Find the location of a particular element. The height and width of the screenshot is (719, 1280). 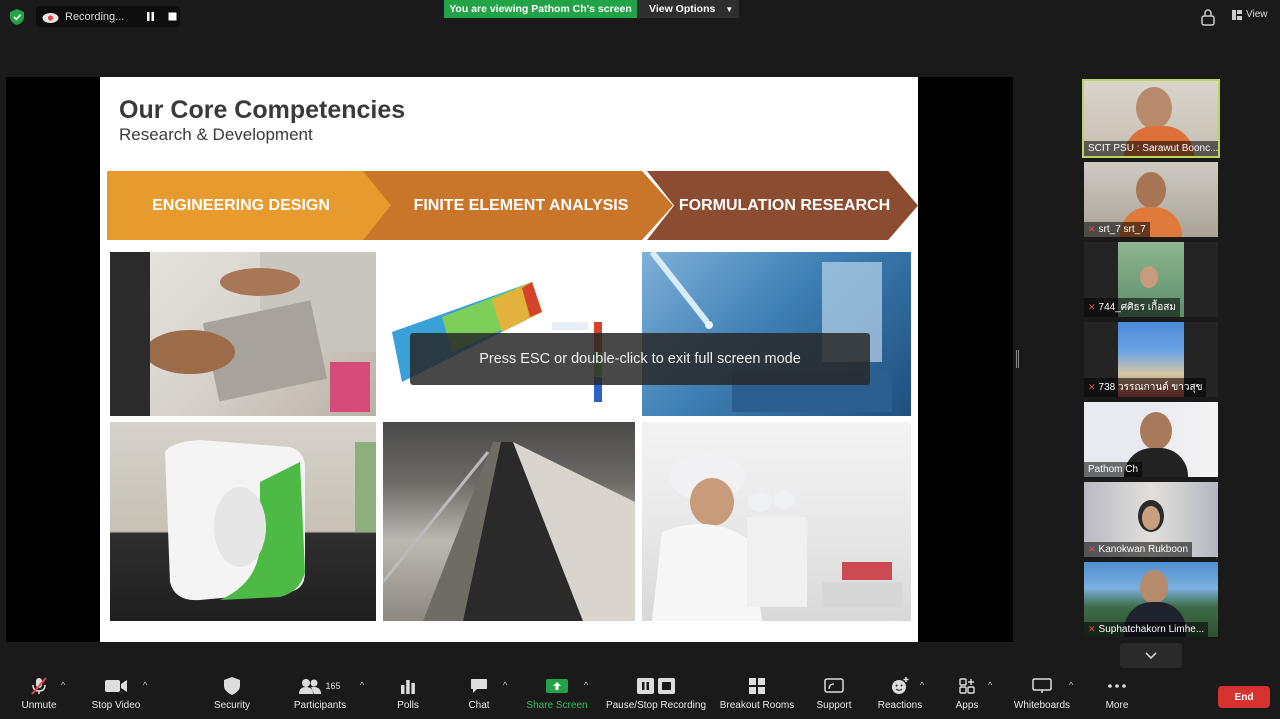

support-screen-icon is located at coordinates (834, 685).